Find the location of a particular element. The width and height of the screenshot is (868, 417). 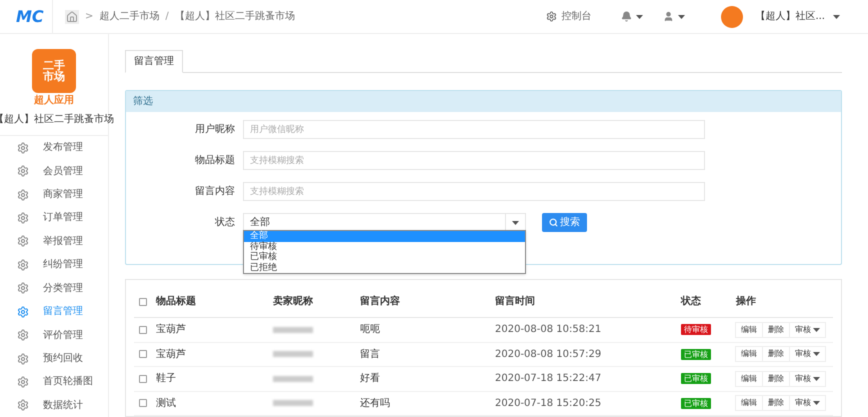

bell-icon is located at coordinates (626, 16).